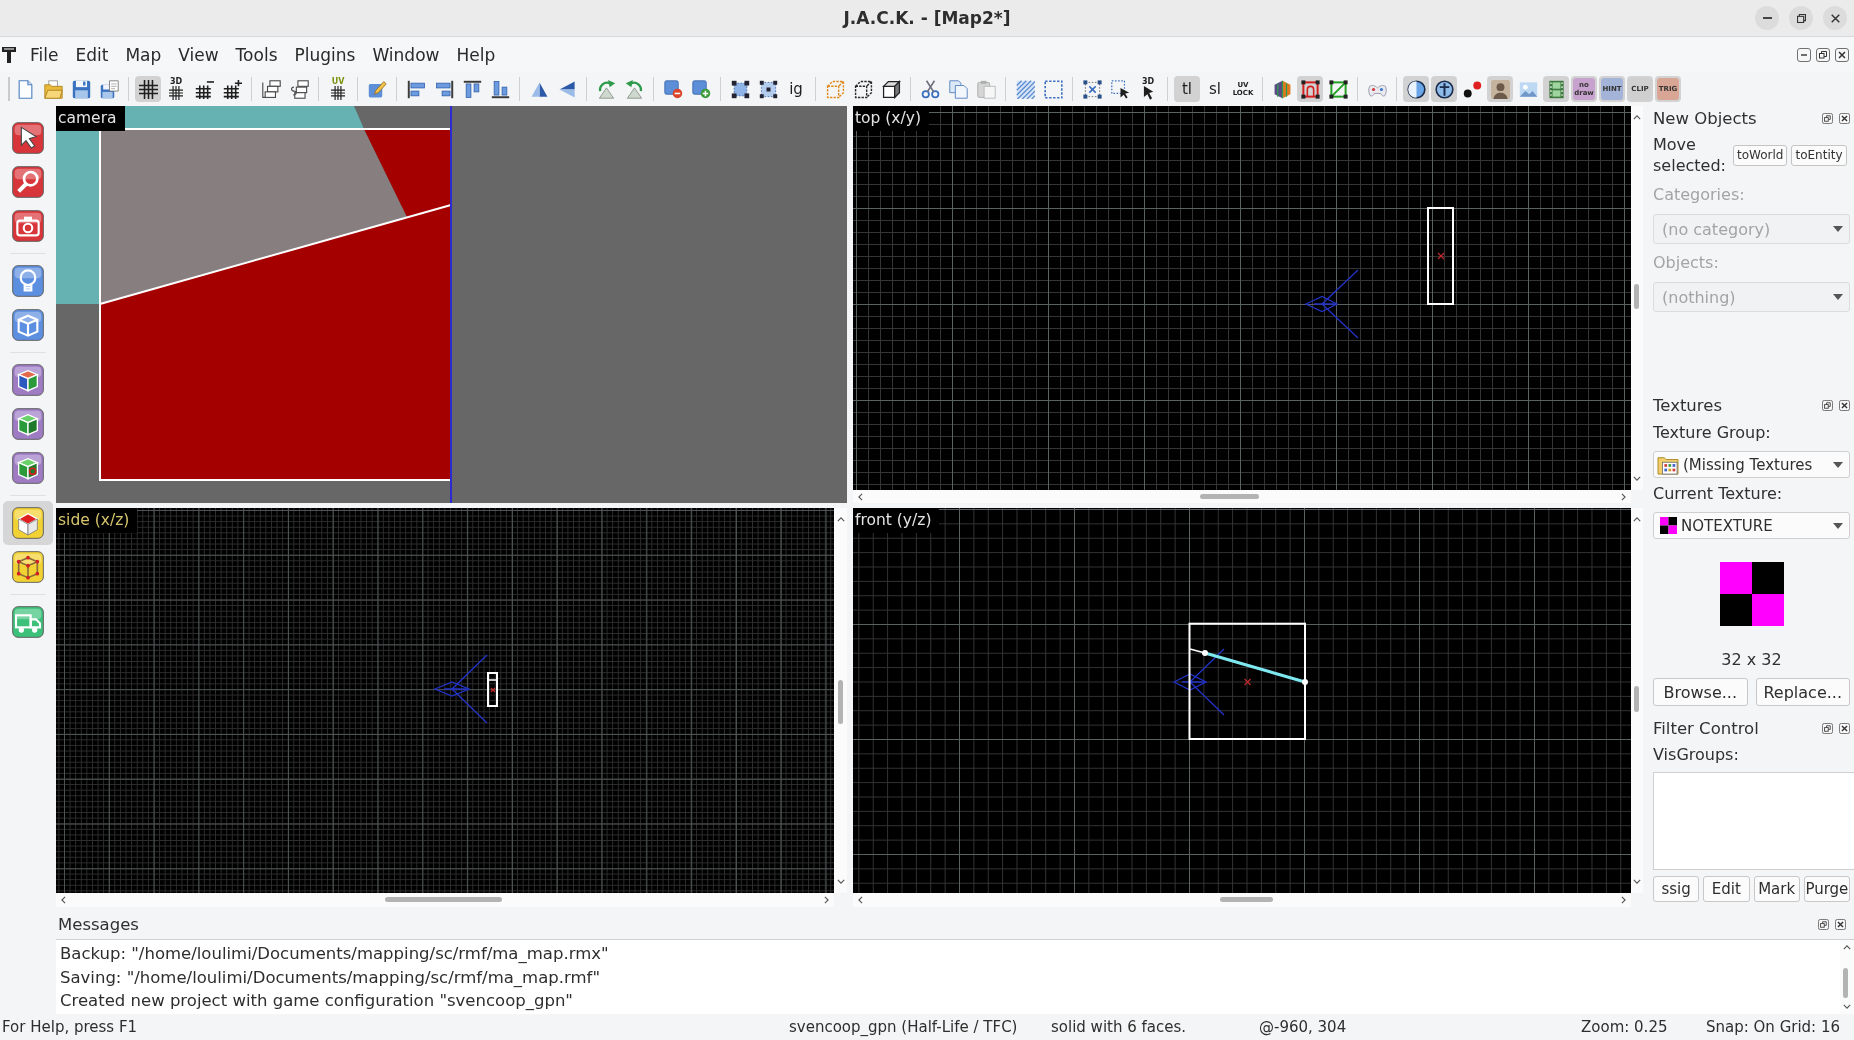 This screenshot has height=1040, width=1854. Describe the element at coordinates (1826, 889) in the screenshot. I see `panel-button: Purge` at that location.